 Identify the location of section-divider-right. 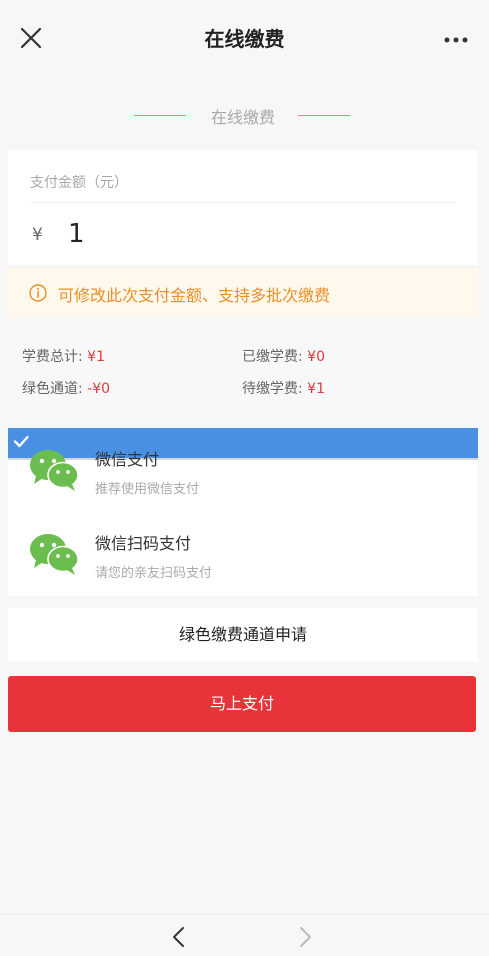
(324, 115).